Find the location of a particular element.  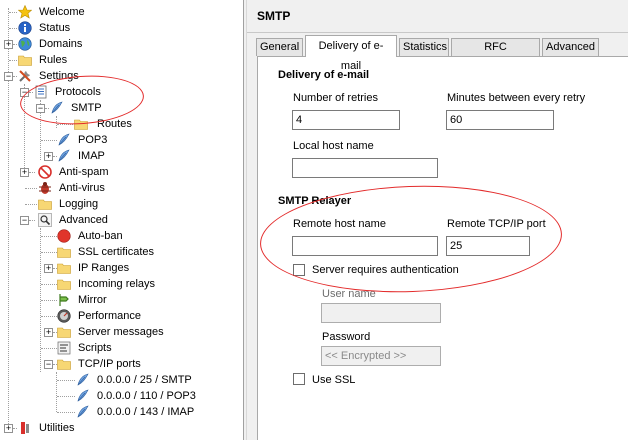

auth-label: Server requires authentication is located at coordinates (385, 270).